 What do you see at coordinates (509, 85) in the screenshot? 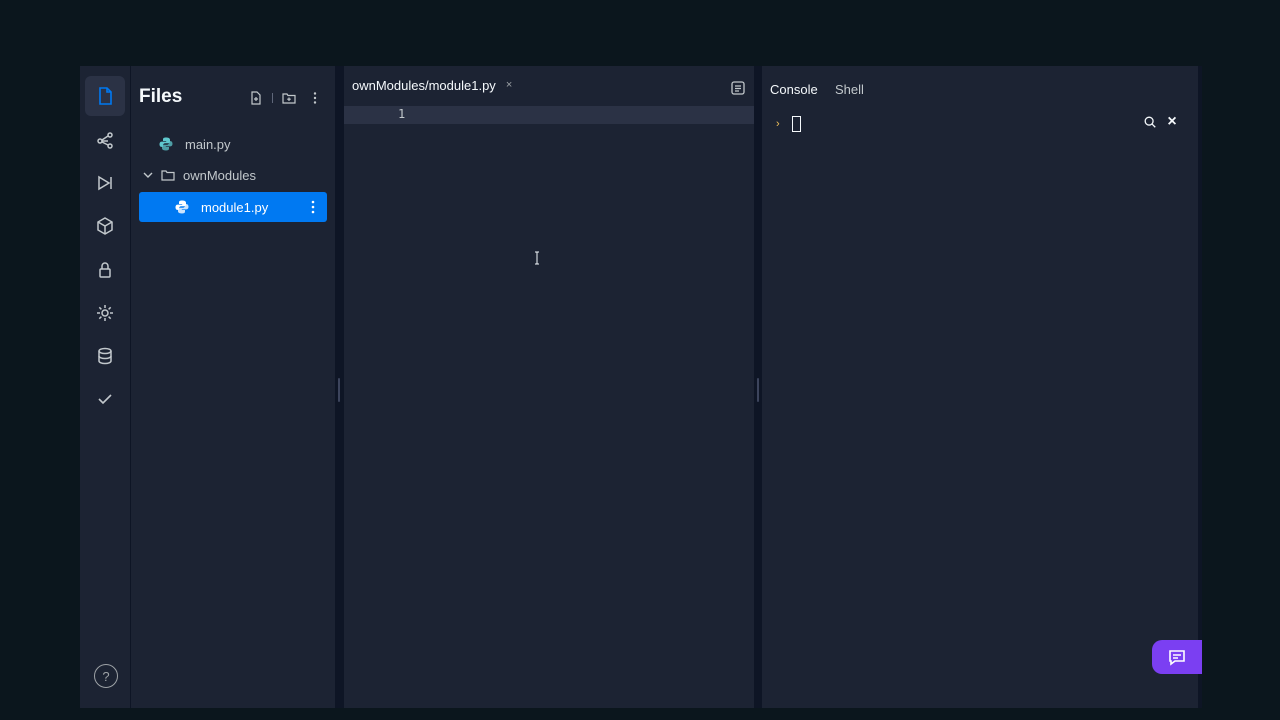
I see `close-tab-icon: ×` at bounding box center [509, 85].